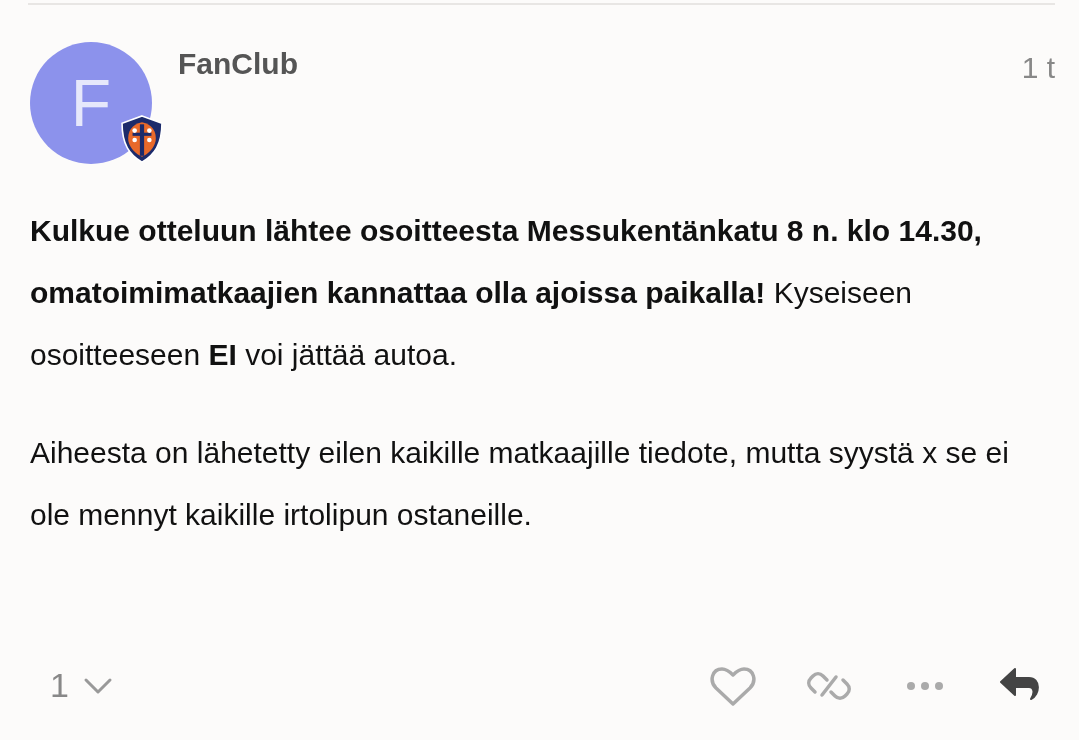  What do you see at coordinates (733, 685) in the screenshot?
I see `heart-icon` at bounding box center [733, 685].